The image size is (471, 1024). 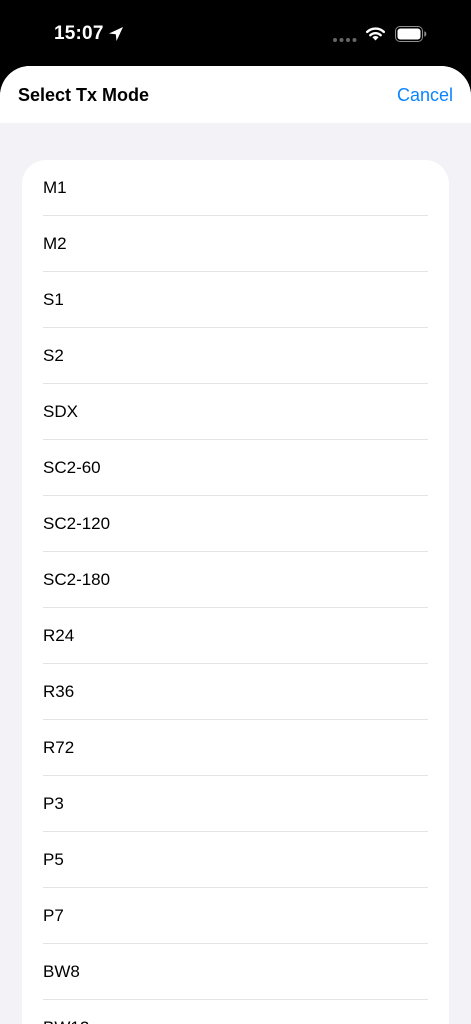 What do you see at coordinates (235, 94) in the screenshot?
I see `sheet-header: Select Tx Mode Cancel` at bounding box center [235, 94].